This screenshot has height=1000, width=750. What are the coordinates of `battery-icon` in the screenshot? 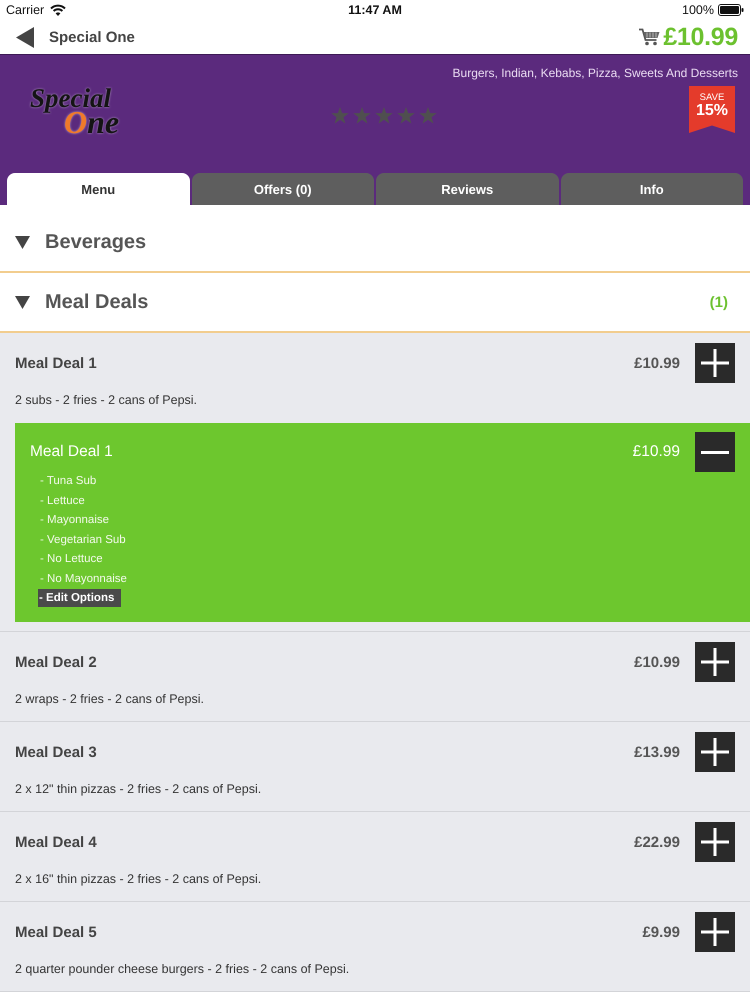 It's located at (731, 10).